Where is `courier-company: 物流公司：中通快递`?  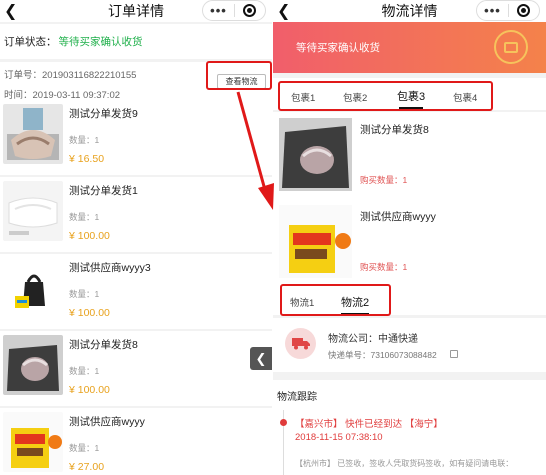 courier-company: 物流公司：中通快递 is located at coordinates (373, 339).